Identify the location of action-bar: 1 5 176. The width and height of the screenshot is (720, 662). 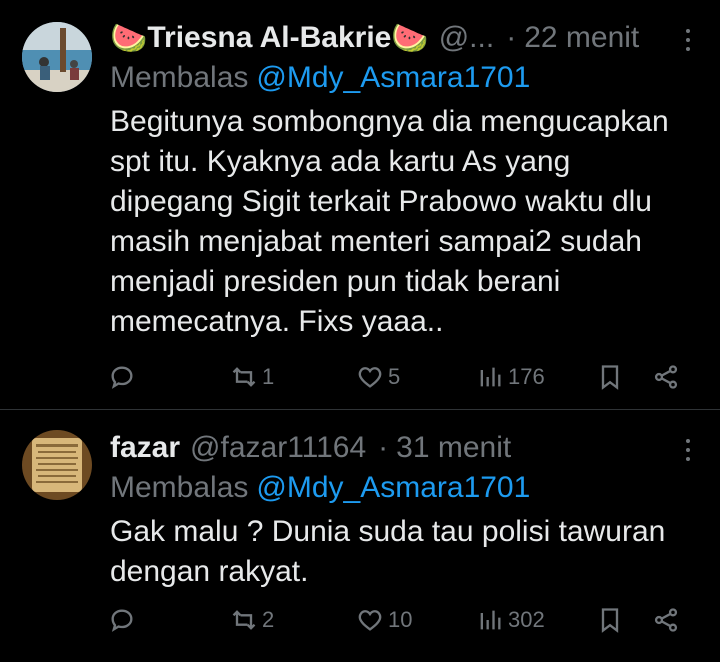
(404, 377).